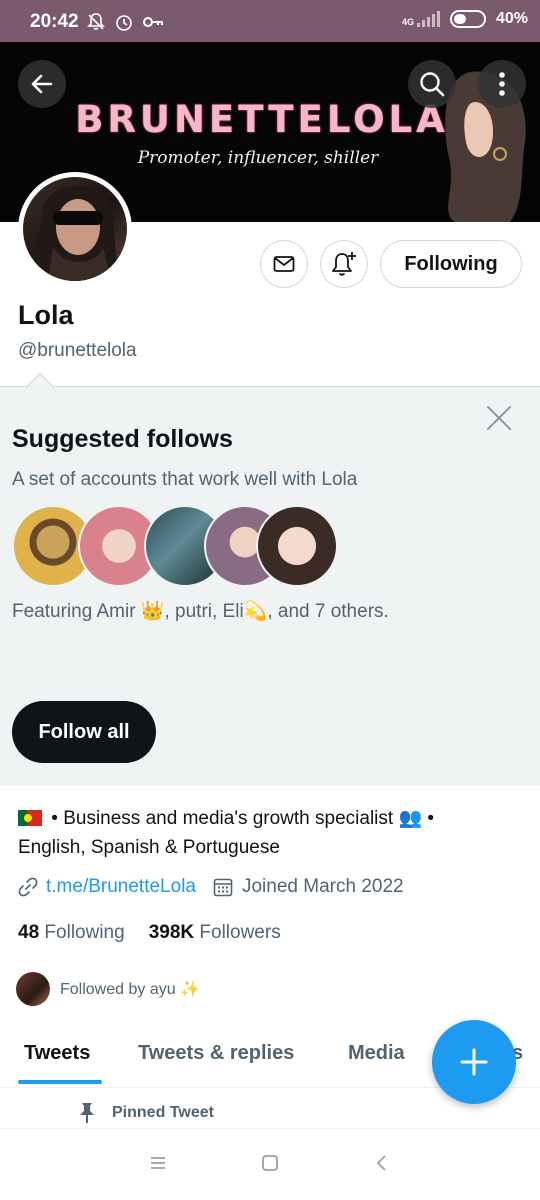 This screenshot has width=540, height=1200. Describe the element at coordinates (511, 18) in the screenshot. I see `battery-level: 40%` at that location.